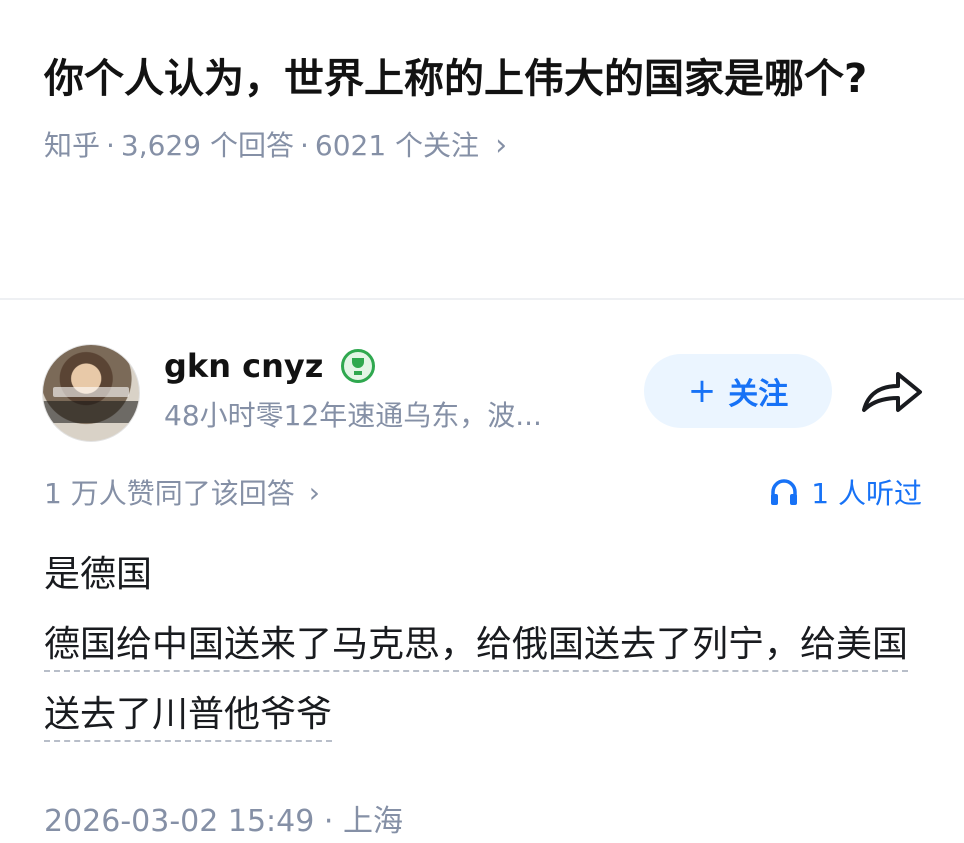 The height and width of the screenshot is (843, 964). I want to click on trophy-badge-icon, so click(358, 366).